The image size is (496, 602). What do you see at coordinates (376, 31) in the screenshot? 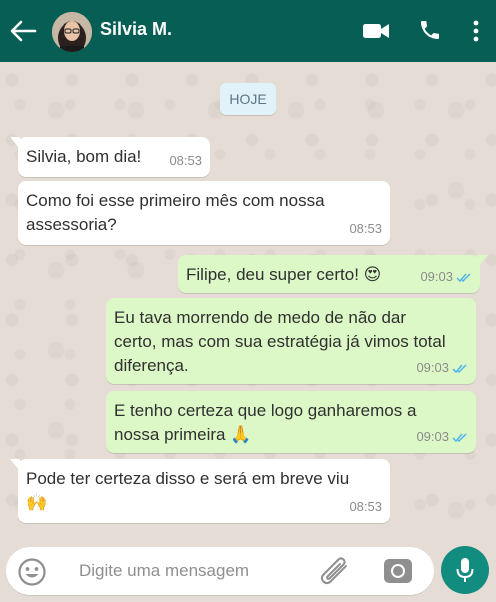
I see `video-call-icon` at bounding box center [376, 31].